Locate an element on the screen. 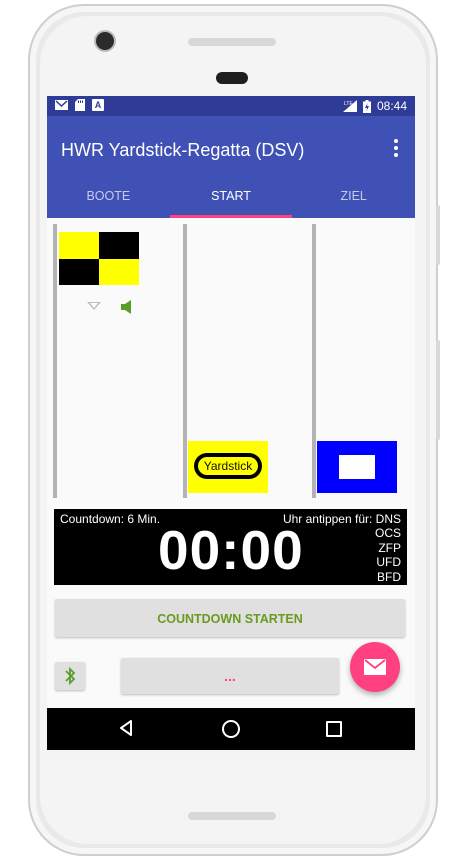  yardstick-label: Yardstick is located at coordinates (228, 466).